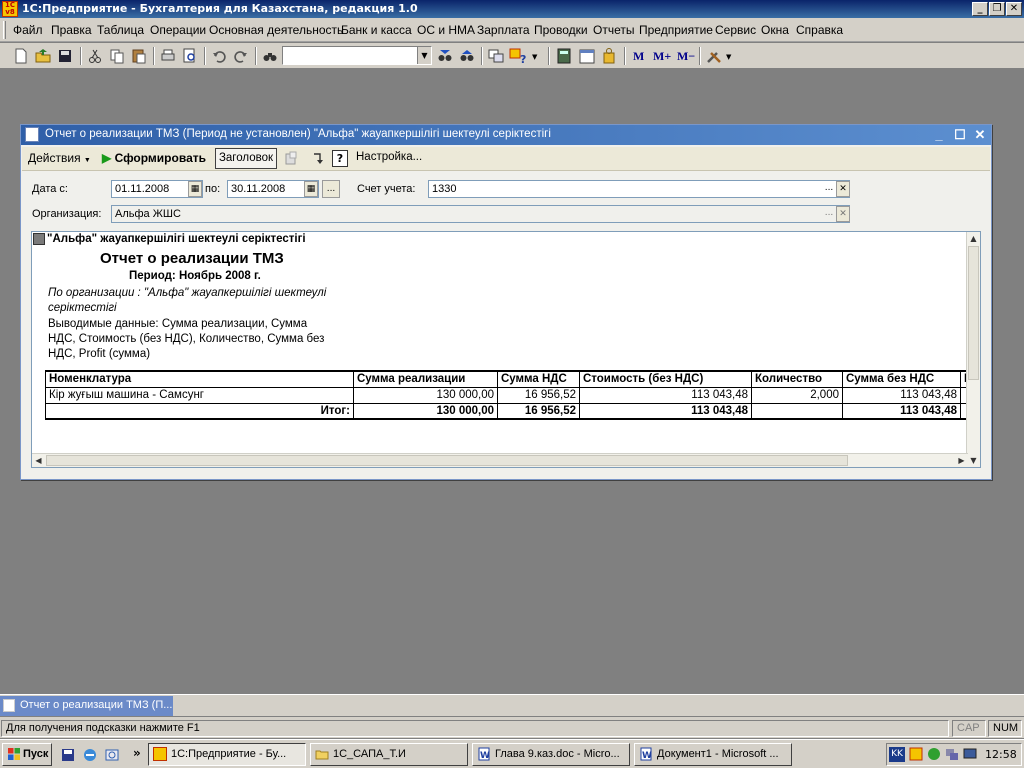 The image size is (1024, 768). What do you see at coordinates (1014, 9) in the screenshot?
I see `app-close-button: ✕` at bounding box center [1014, 9].